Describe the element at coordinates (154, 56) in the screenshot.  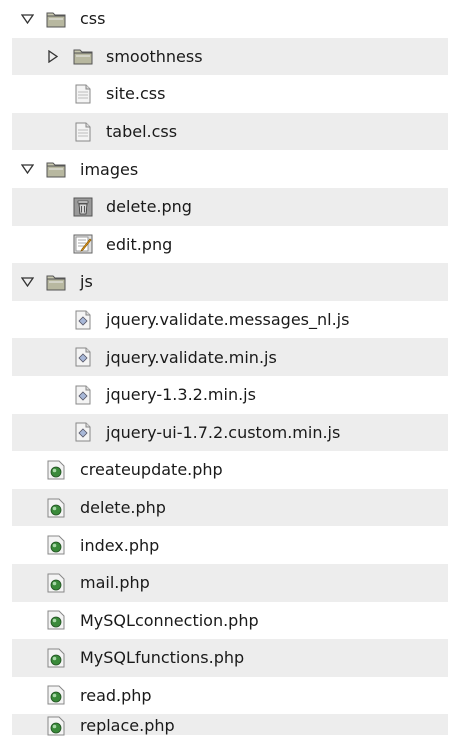
I see `tree-label: smoothness` at that location.